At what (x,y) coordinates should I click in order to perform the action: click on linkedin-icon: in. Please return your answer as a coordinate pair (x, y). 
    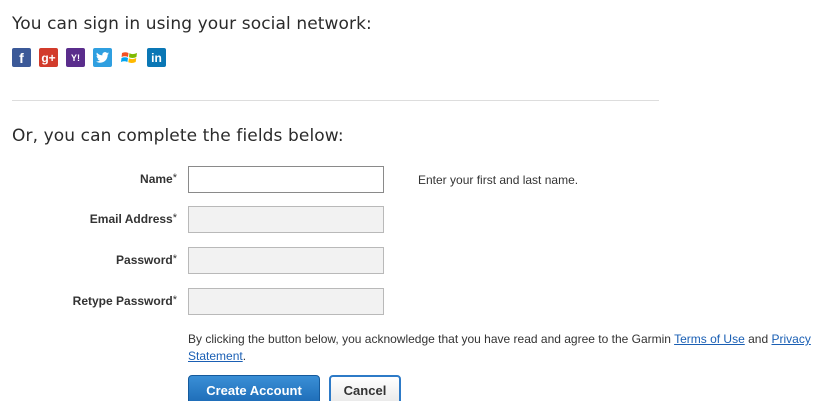
    Looking at the image, I should click on (156, 57).